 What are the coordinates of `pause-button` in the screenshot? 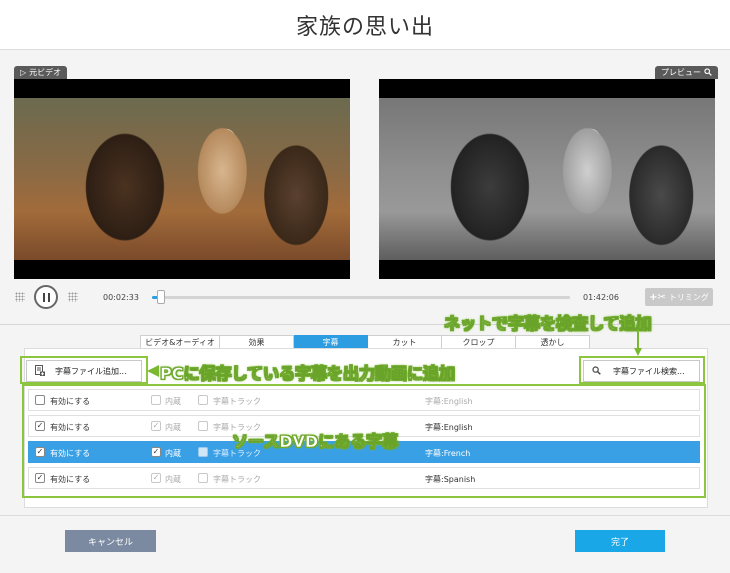 It's located at (46, 297).